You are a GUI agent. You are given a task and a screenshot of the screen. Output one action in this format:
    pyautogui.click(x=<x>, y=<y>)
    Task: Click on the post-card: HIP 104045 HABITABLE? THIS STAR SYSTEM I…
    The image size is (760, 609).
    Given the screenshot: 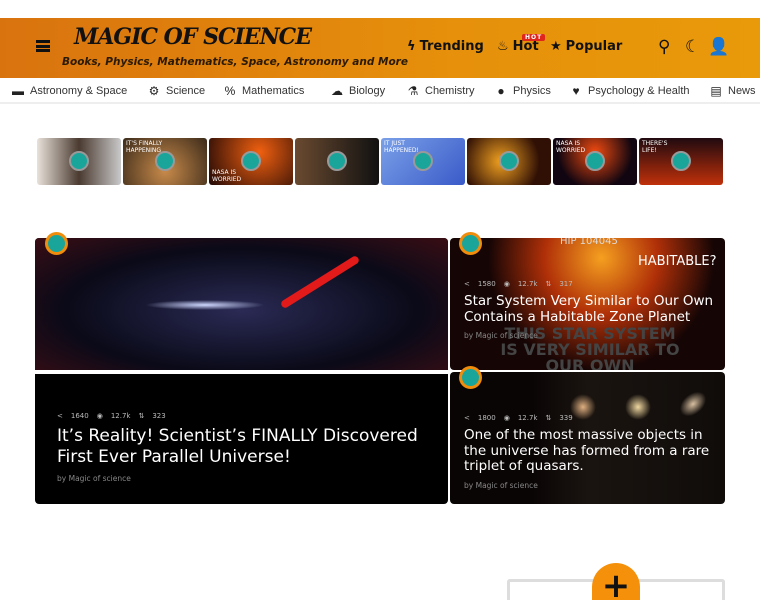 What is the action you would take?
    pyautogui.click(x=587, y=304)
    